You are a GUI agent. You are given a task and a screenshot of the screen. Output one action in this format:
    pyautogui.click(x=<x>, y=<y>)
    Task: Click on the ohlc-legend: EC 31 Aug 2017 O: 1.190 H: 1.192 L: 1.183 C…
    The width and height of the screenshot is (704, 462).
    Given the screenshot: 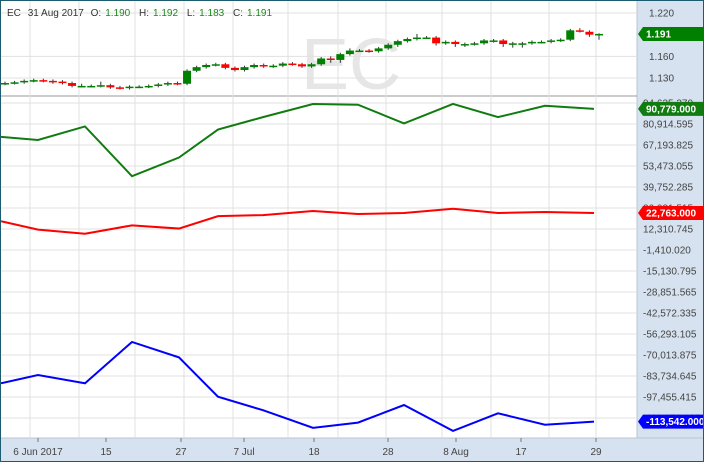 What is the action you would take?
    pyautogui.click(x=142, y=13)
    